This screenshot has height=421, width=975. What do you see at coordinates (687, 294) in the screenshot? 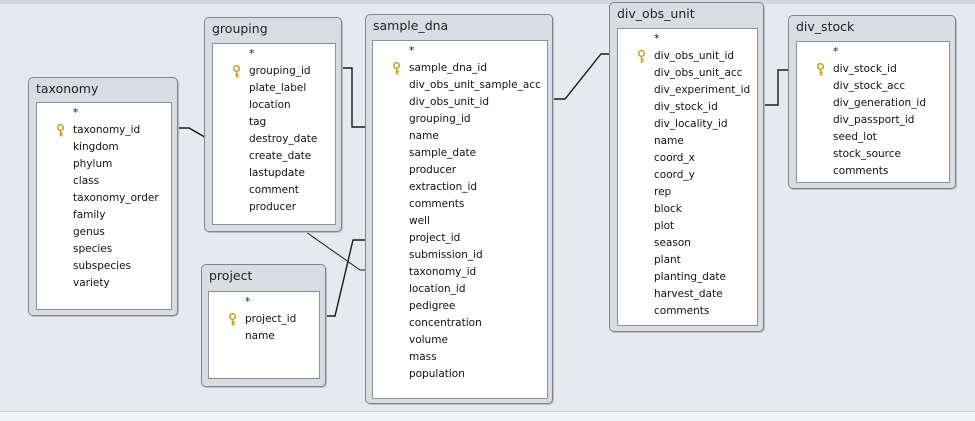
I see `field-row: harvest_date` at bounding box center [687, 294].